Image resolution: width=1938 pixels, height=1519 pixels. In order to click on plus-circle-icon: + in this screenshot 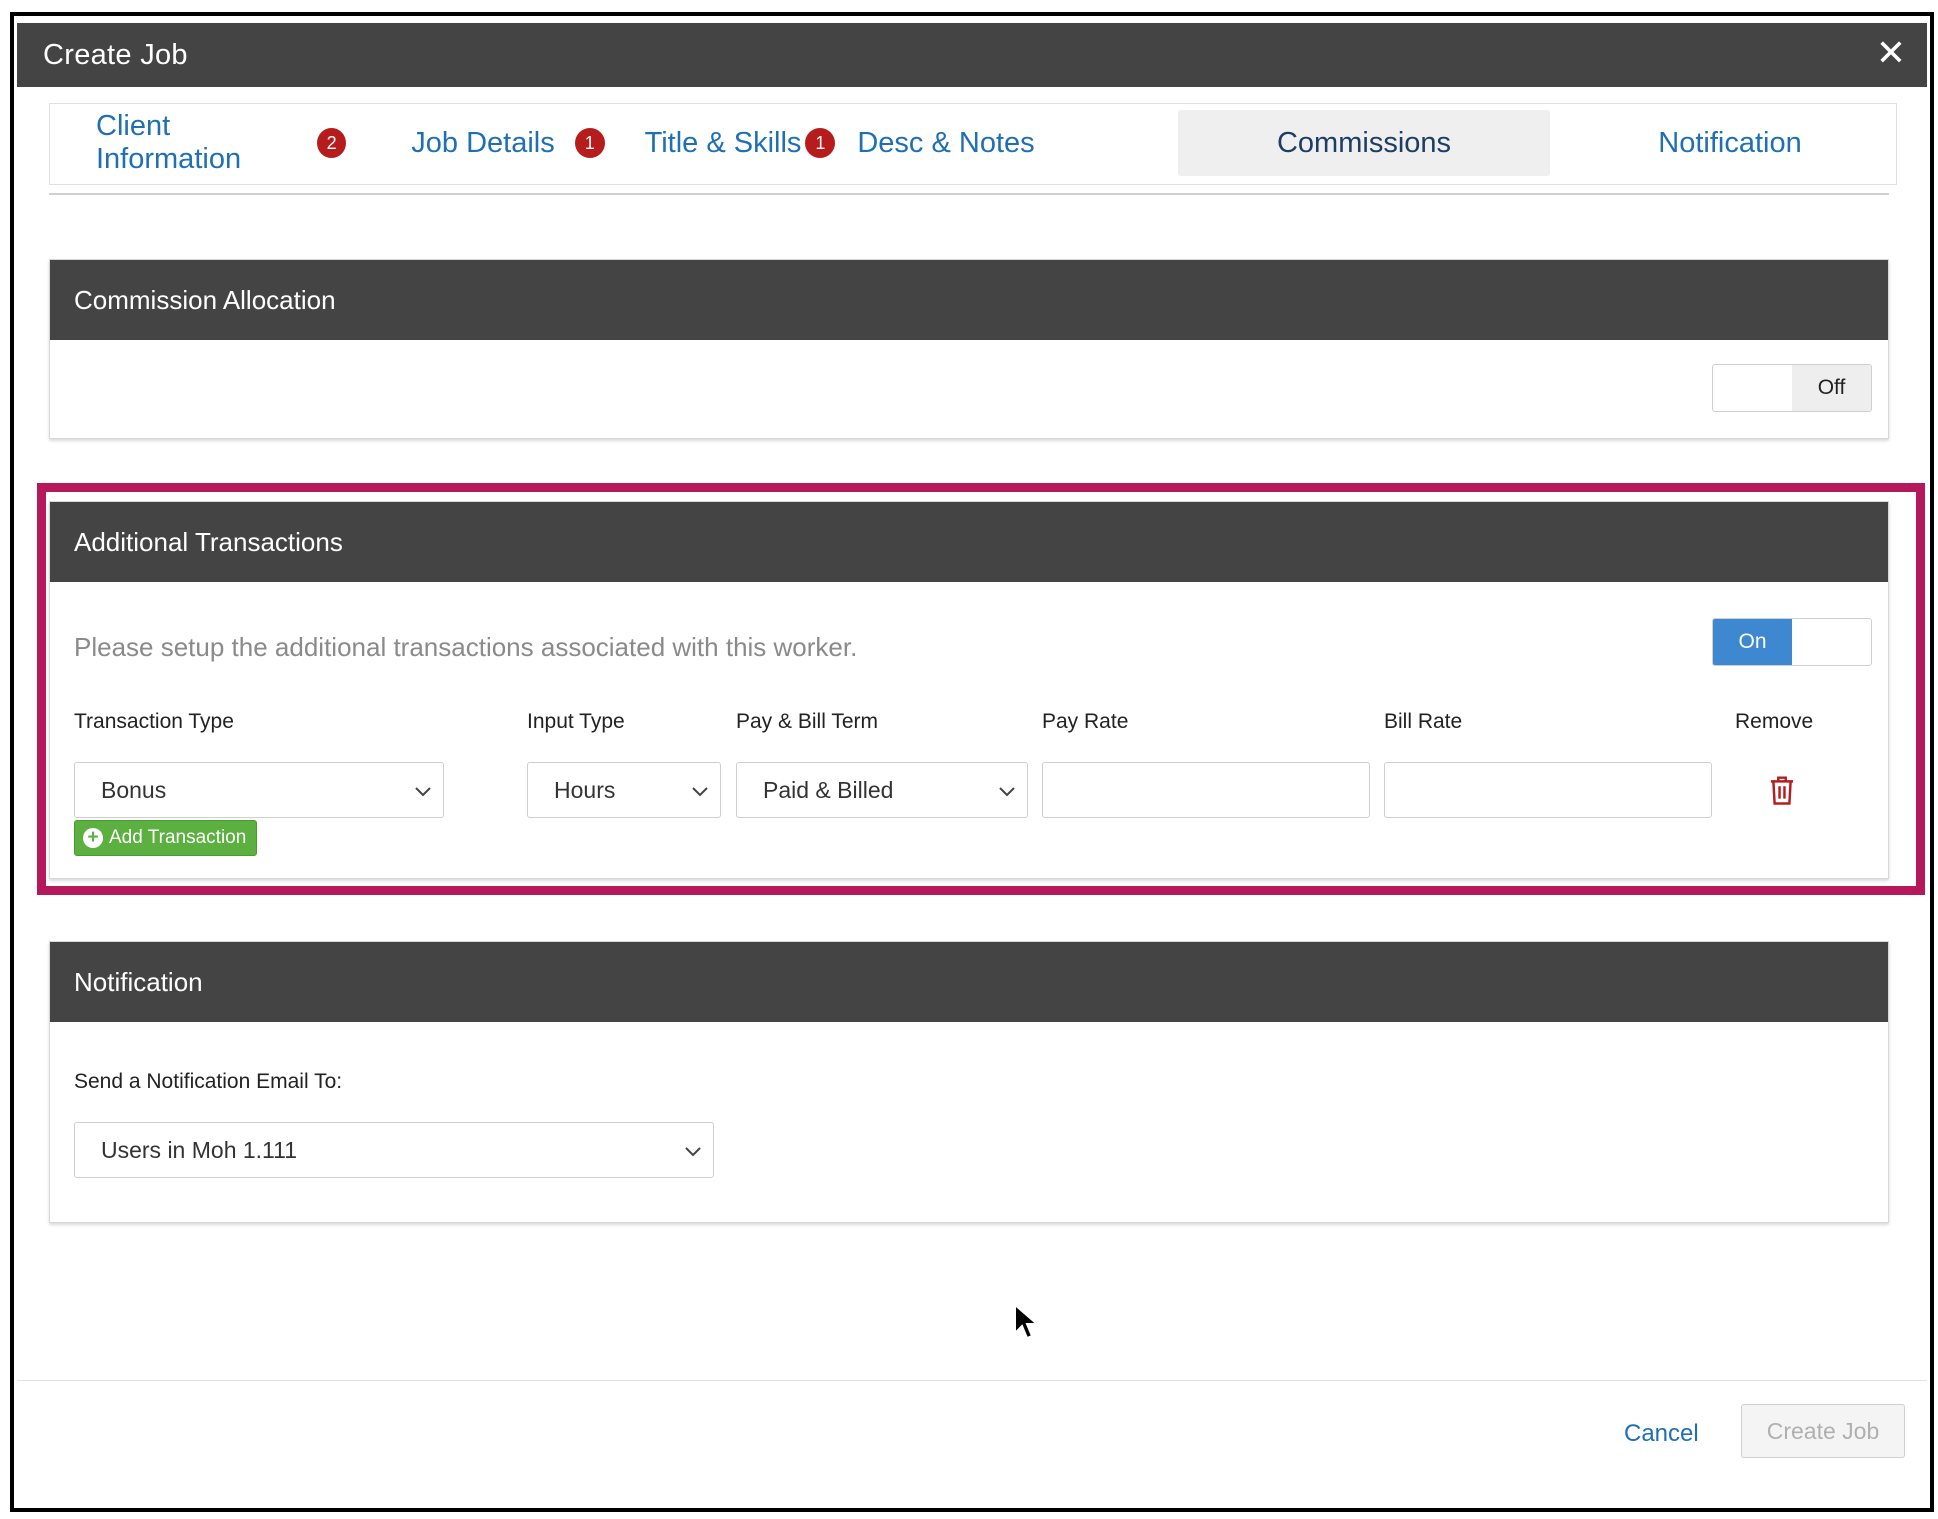, I will do `click(93, 838)`.